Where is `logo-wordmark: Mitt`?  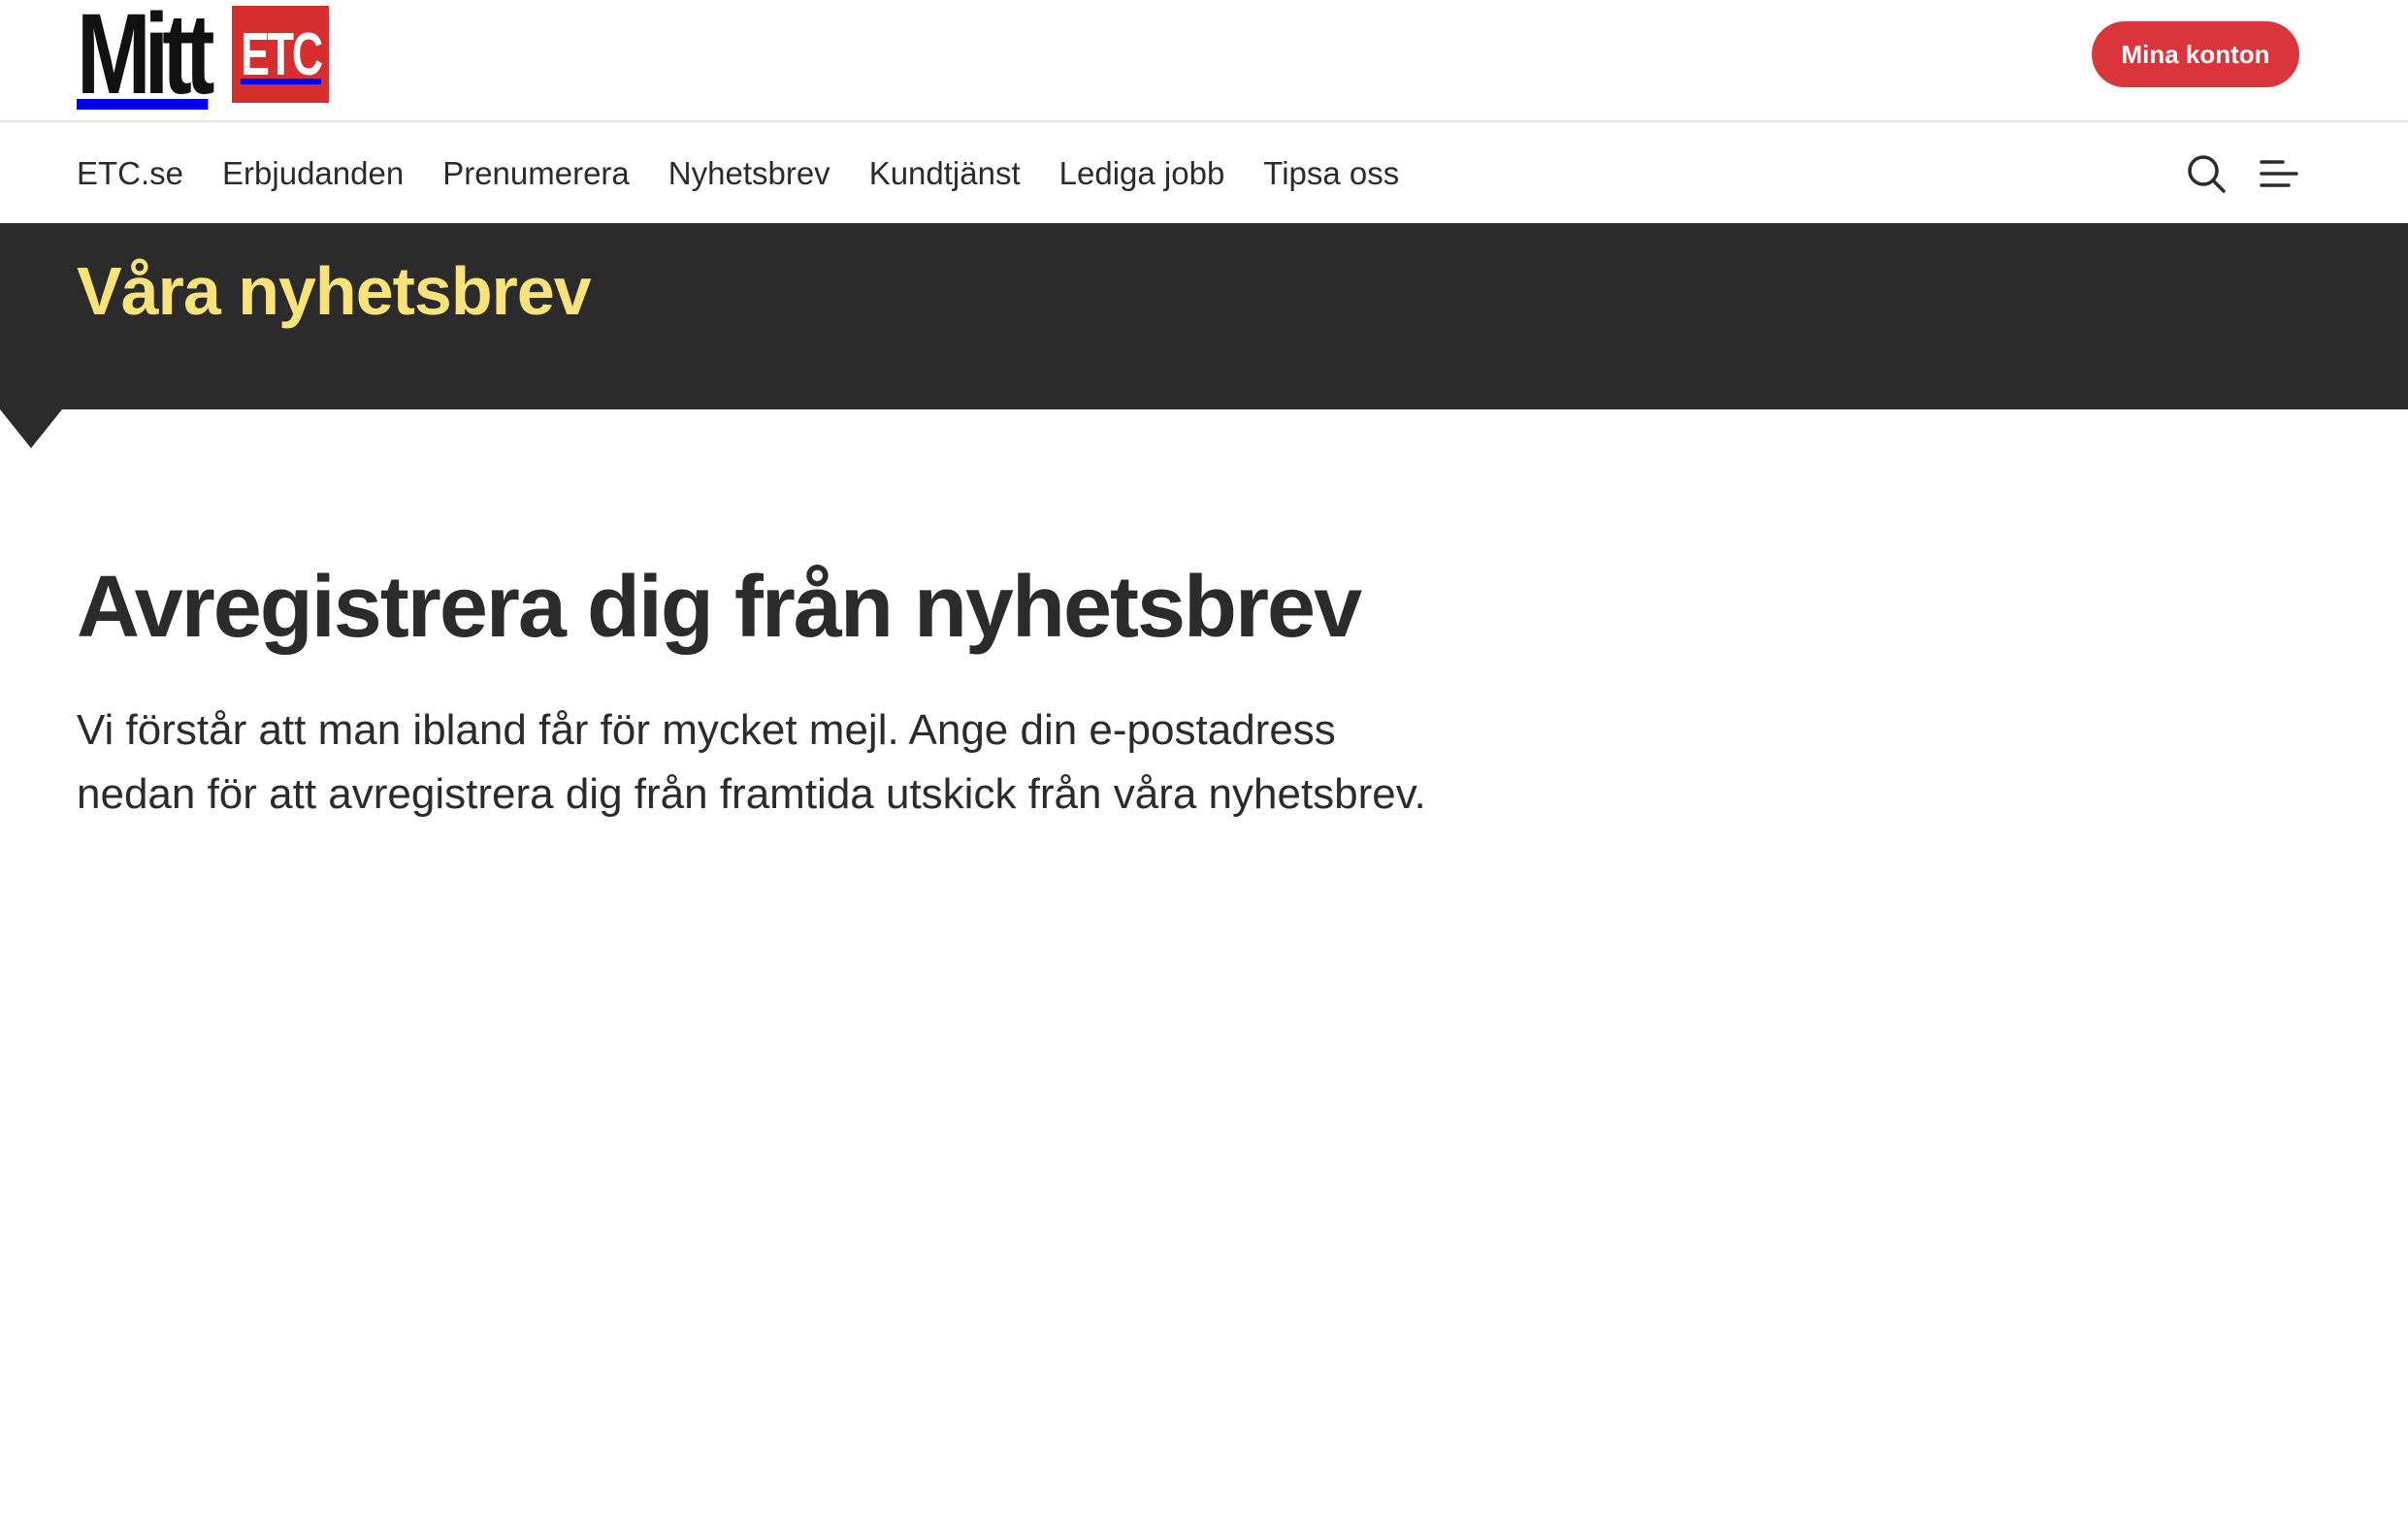 logo-wordmark: Mitt is located at coordinates (145, 59).